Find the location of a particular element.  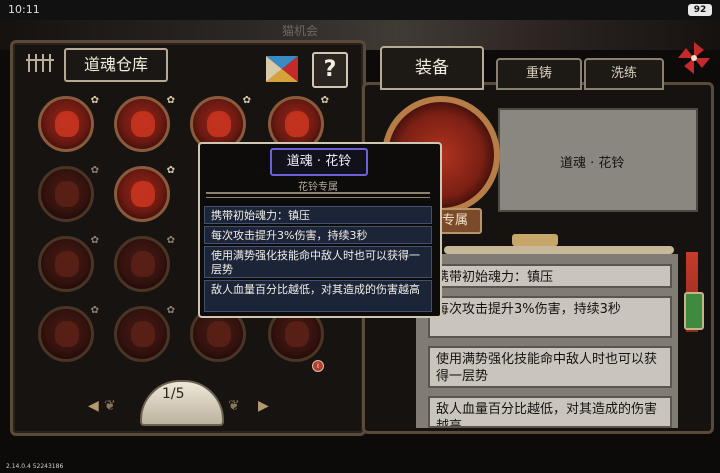

tooltip-divider is located at coordinates (318, 195).